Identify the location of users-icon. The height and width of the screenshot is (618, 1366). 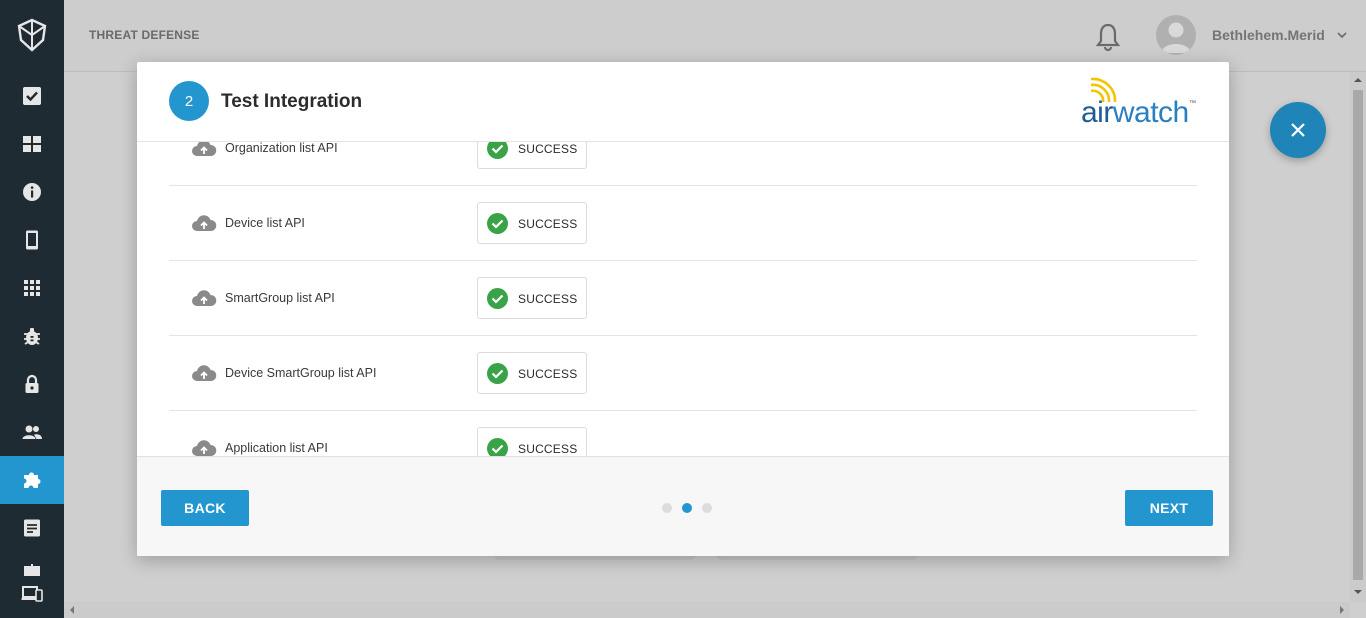
(32, 432).